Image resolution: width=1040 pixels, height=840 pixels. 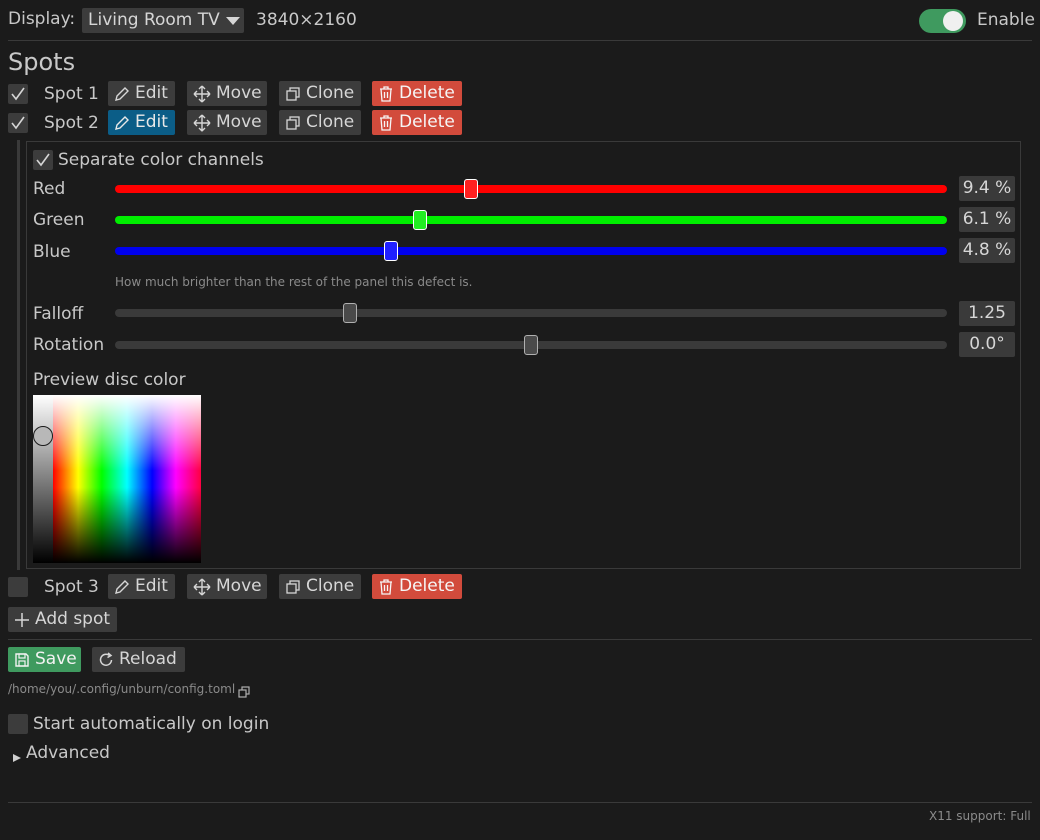 I want to click on red-slider-handle, so click(x=471, y=189).